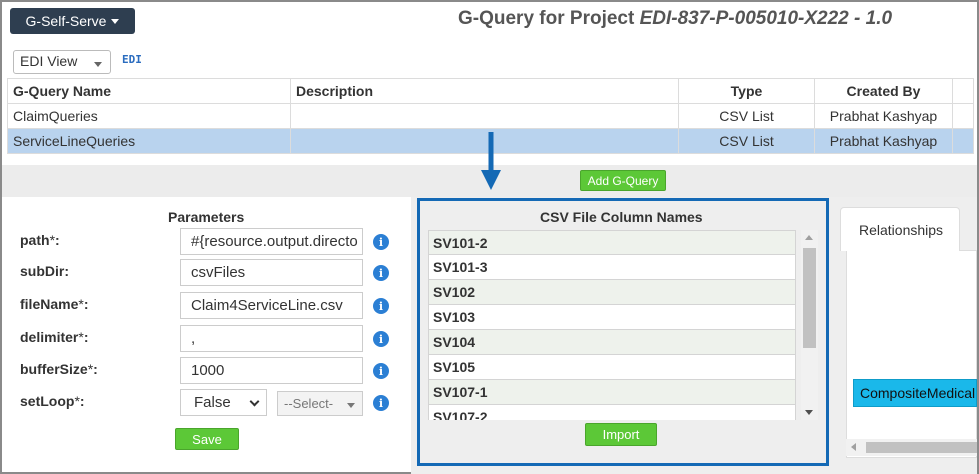 Image resolution: width=979 pixels, height=474 pixels. Describe the element at coordinates (491, 161) in the screenshot. I see `pointer-arrow-icon` at that location.